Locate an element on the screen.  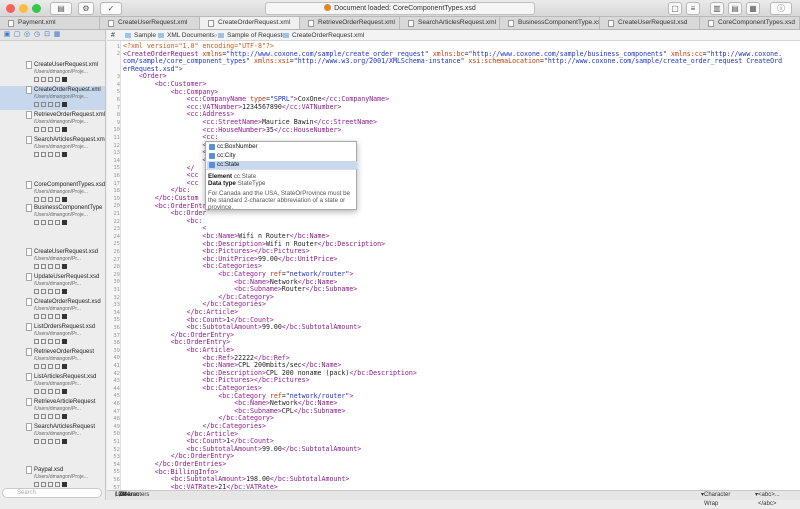
layout-right-icon: ▦ is located at coordinates (753, 8).